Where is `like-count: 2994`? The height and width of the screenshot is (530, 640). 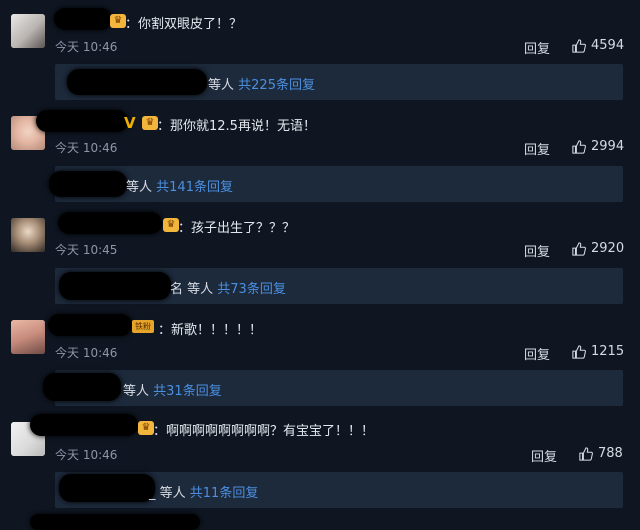 like-count: 2994 is located at coordinates (608, 146).